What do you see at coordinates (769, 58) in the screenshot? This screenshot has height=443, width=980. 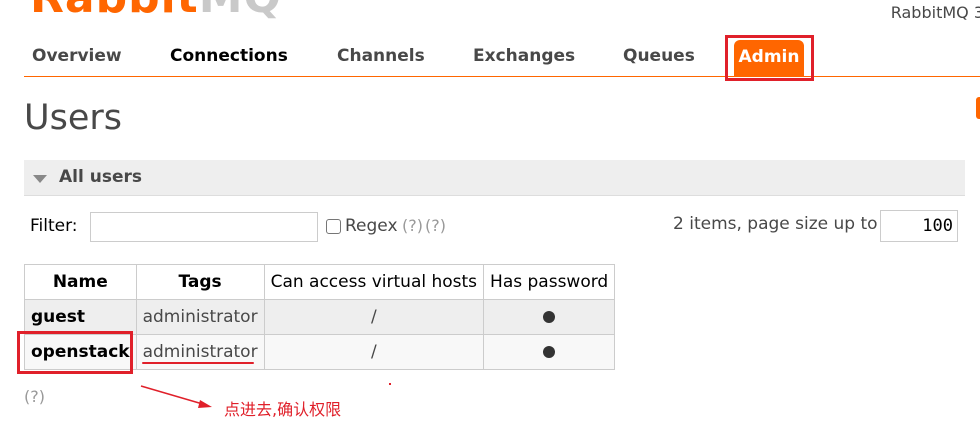 I see `admin-highlight-box` at bounding box center [769, 58].